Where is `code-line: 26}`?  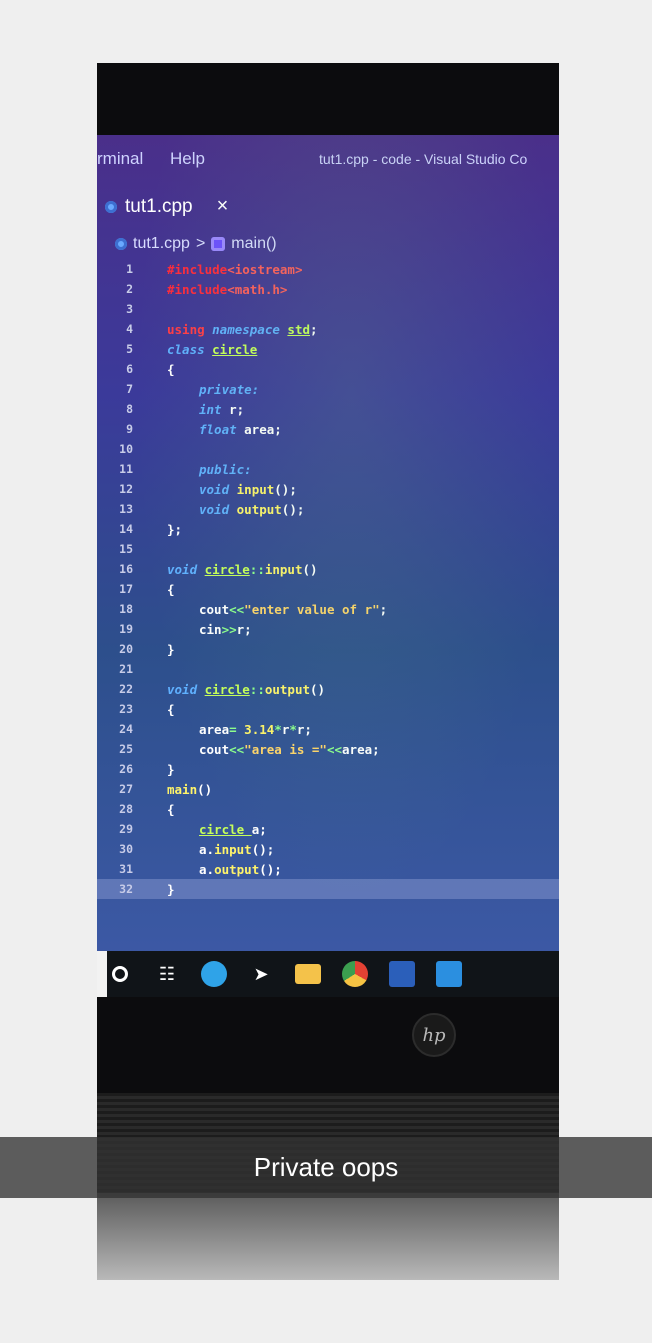 code-line: 26} is located at coordinates (328, 769).